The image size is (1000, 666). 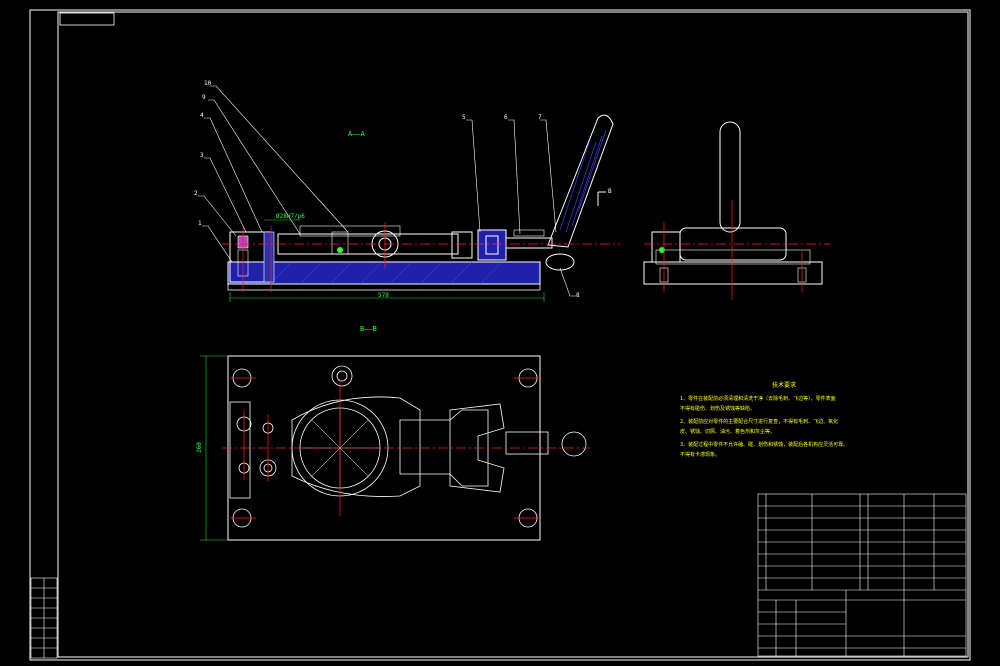 I want to click on tech-line: 1、零件在装配前必须清理和清洗干净（去除毛刺、飞边等），零件表面, so click(x=758, y=399).